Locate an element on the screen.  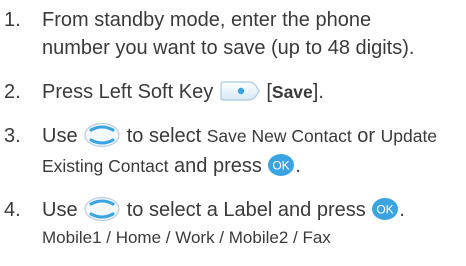
step-4-use: Use is located at coordinates (60, 210).